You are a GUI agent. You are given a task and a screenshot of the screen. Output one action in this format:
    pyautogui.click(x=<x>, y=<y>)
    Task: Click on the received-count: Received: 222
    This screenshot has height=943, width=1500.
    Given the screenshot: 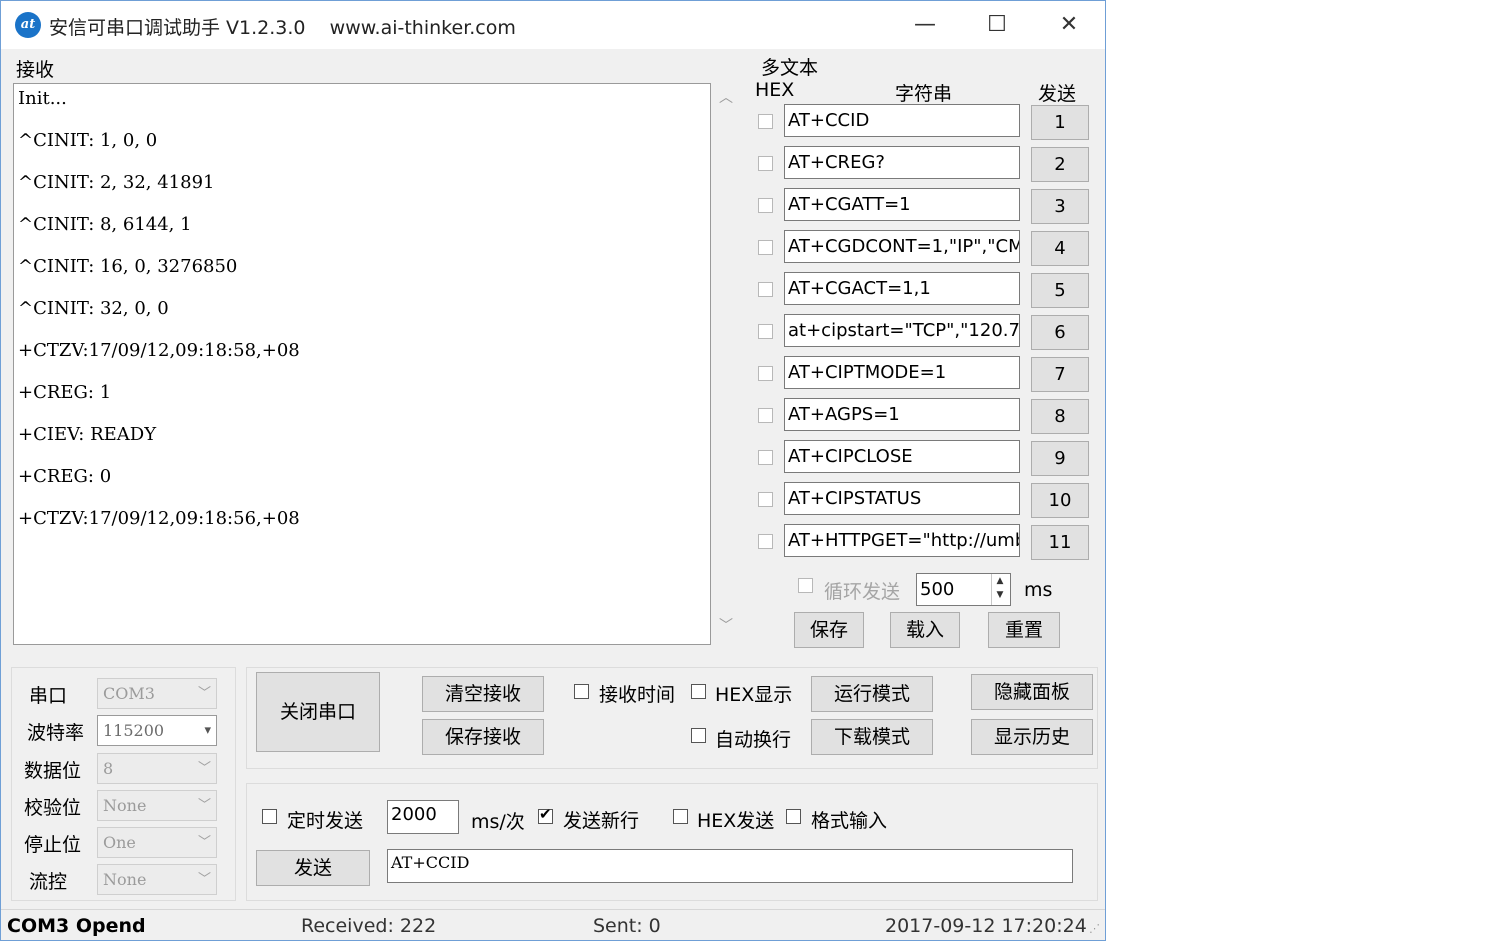 What is the action you would take?
    pyautogui.click(x=369, y=926)
    